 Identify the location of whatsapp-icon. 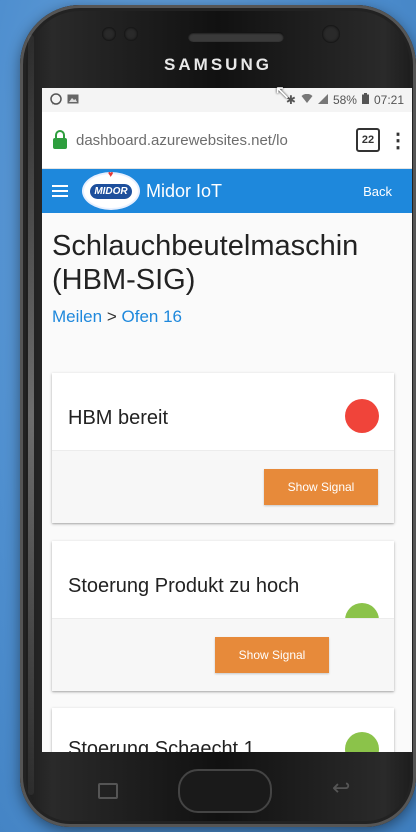
(56, 100).